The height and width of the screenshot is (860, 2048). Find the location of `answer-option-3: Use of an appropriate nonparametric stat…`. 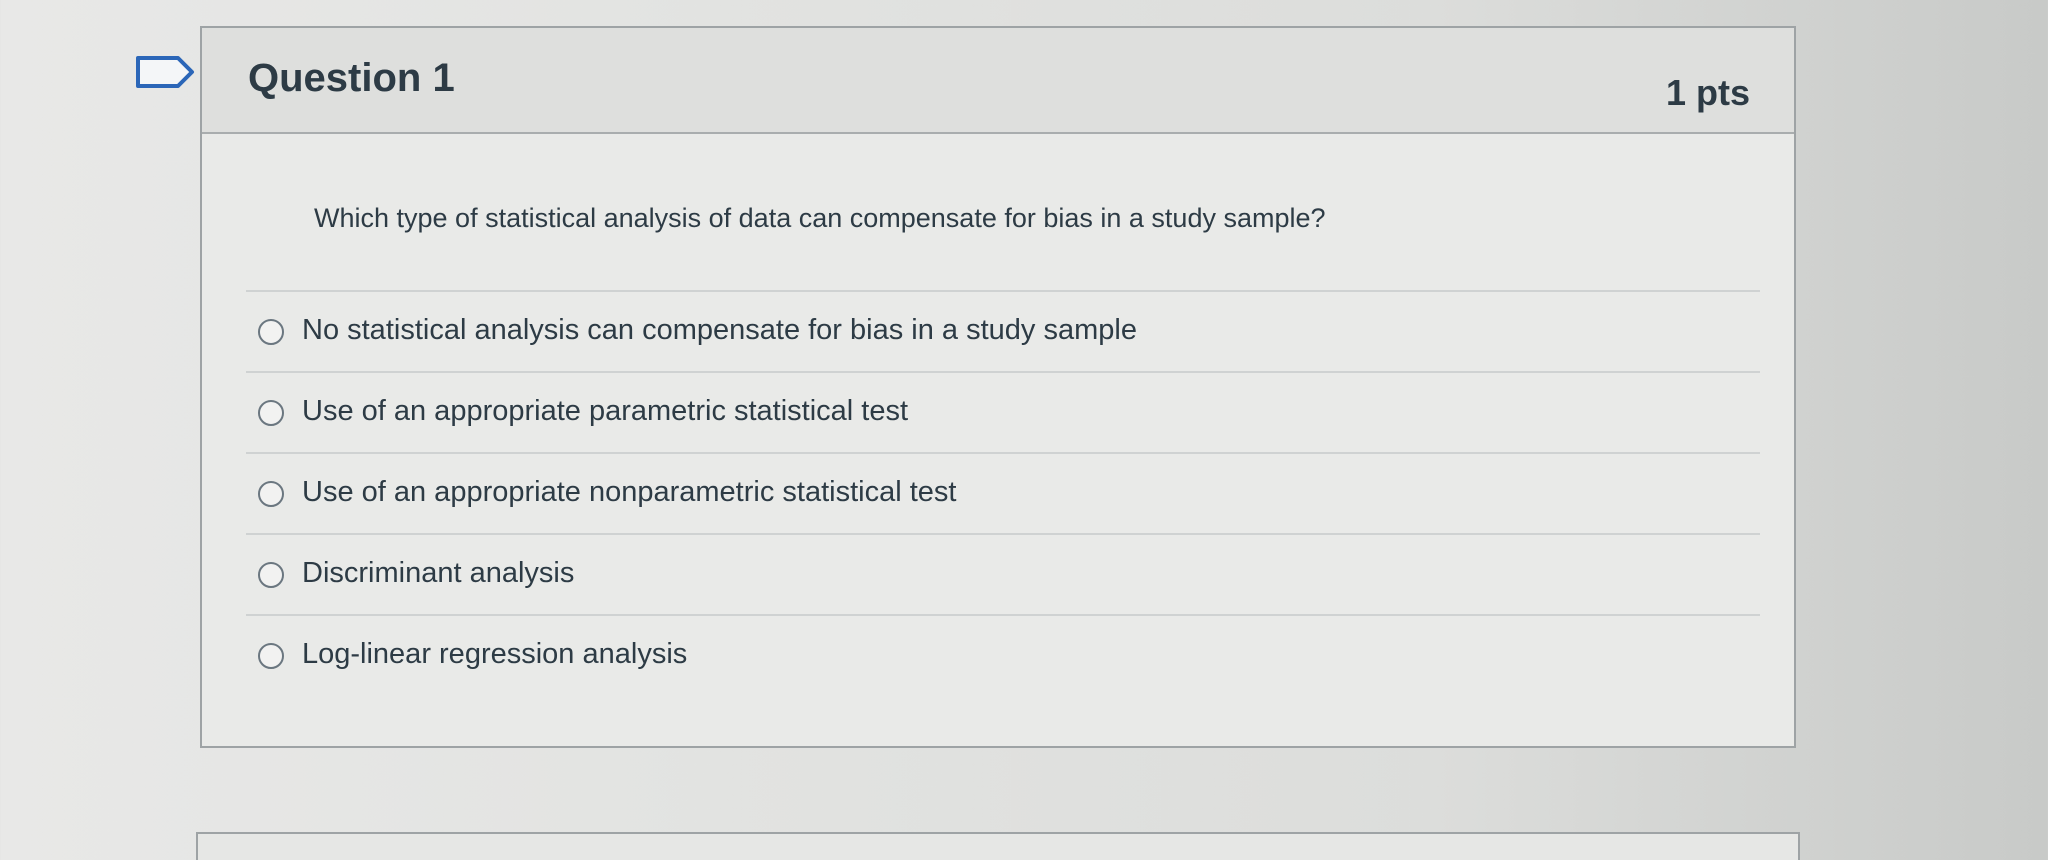

answer-option-3: Use of an appropriate nonparametric stat… is located at coordinates (1003, 494).